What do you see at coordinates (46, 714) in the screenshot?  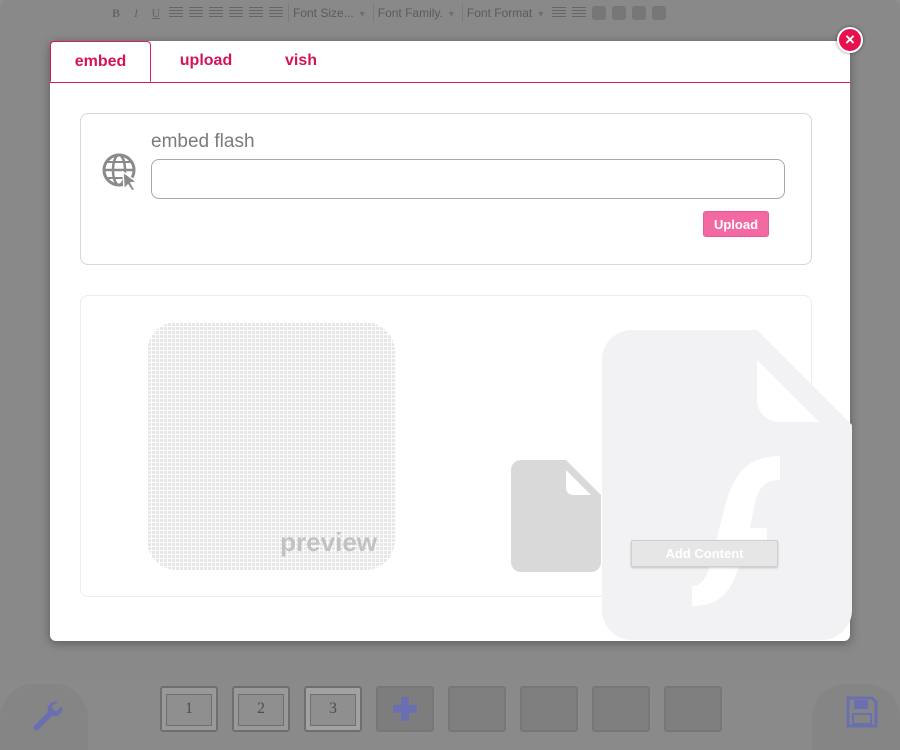 I see `wrench-icon` at bounding box center [46, 714].